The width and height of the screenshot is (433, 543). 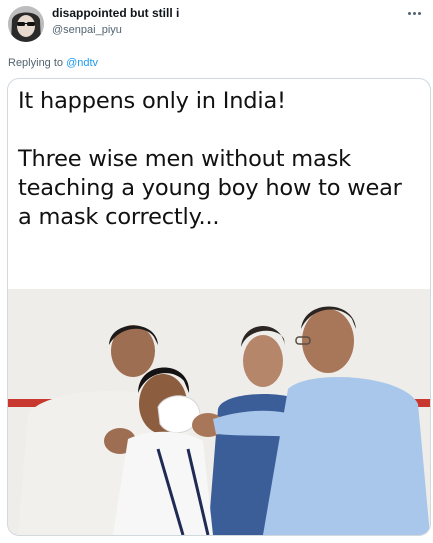 I want to click on reply-context: Replying to @ndtv, so click(x=53, y=63).